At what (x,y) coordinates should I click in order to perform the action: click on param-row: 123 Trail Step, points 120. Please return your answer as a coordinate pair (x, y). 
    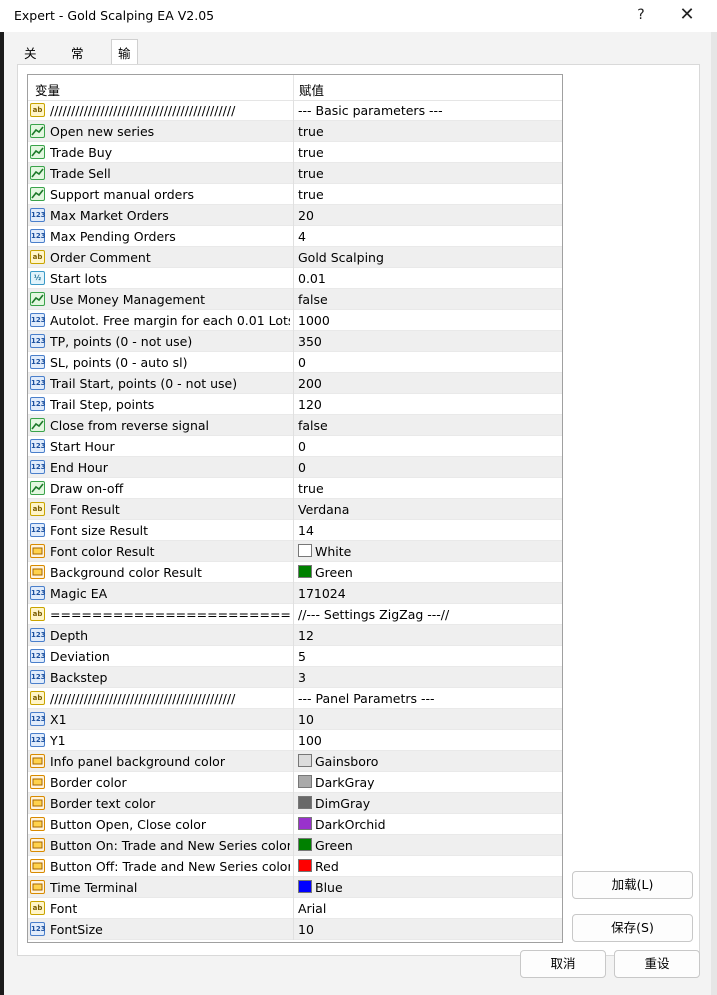
    Looking at the image, I should click on (295, 404).